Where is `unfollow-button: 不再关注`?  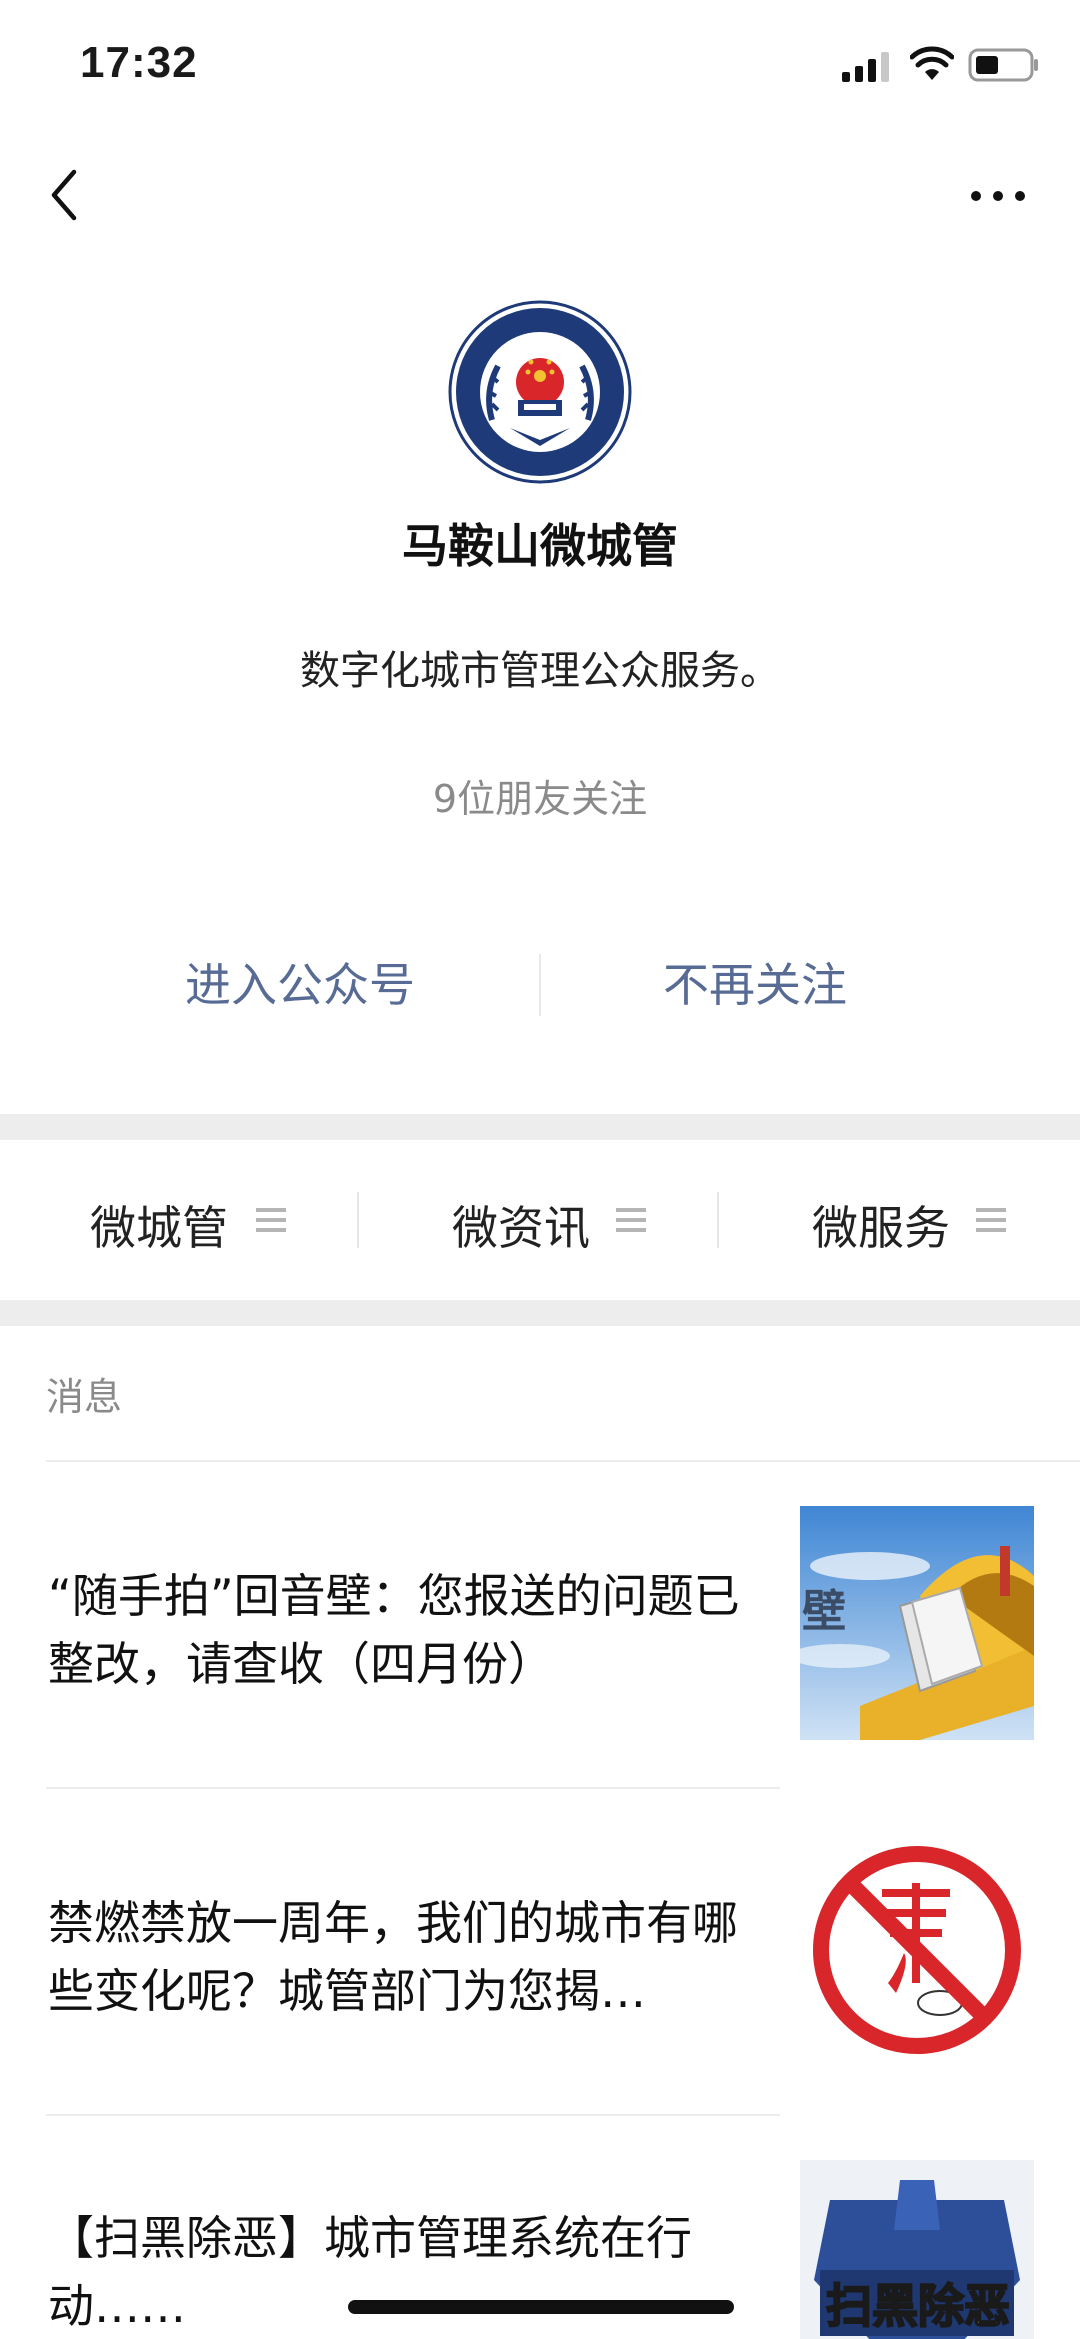
unfollow-button: 不再关注 is located at coordinates (755, 985).